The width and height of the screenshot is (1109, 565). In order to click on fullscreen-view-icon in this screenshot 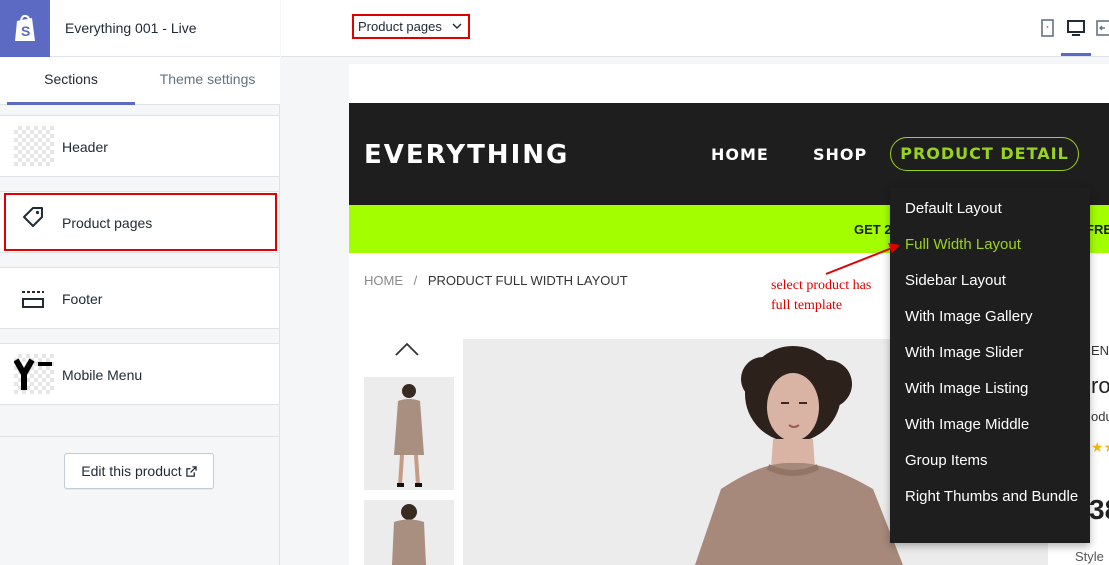, I will do `click(1102, 28)`.